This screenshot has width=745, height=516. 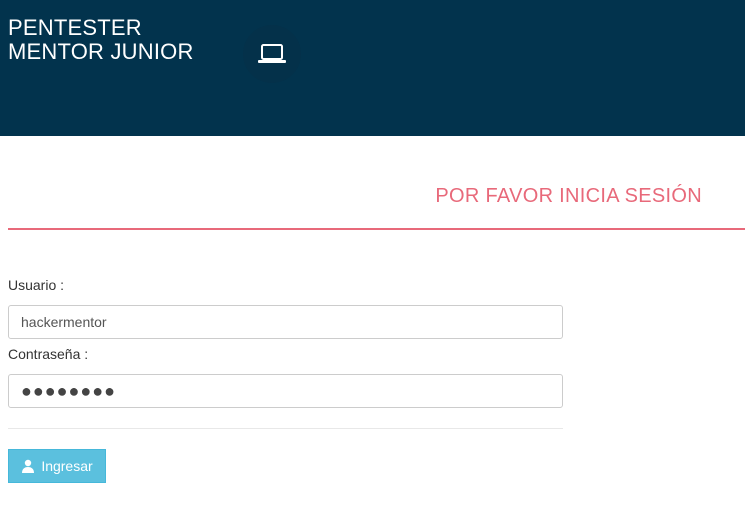 I want to click on brand-icon-circle, so click(x=272, y=54).